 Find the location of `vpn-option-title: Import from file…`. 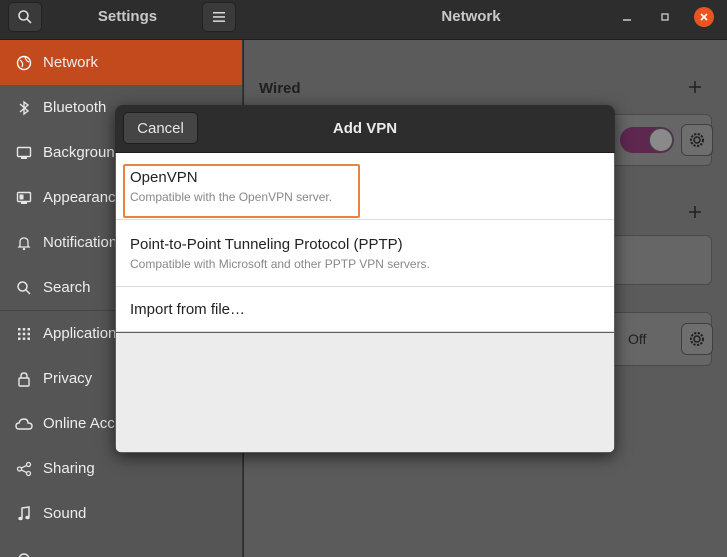

vpn-option-title: Import from file… is located at coordinates (188, 309).